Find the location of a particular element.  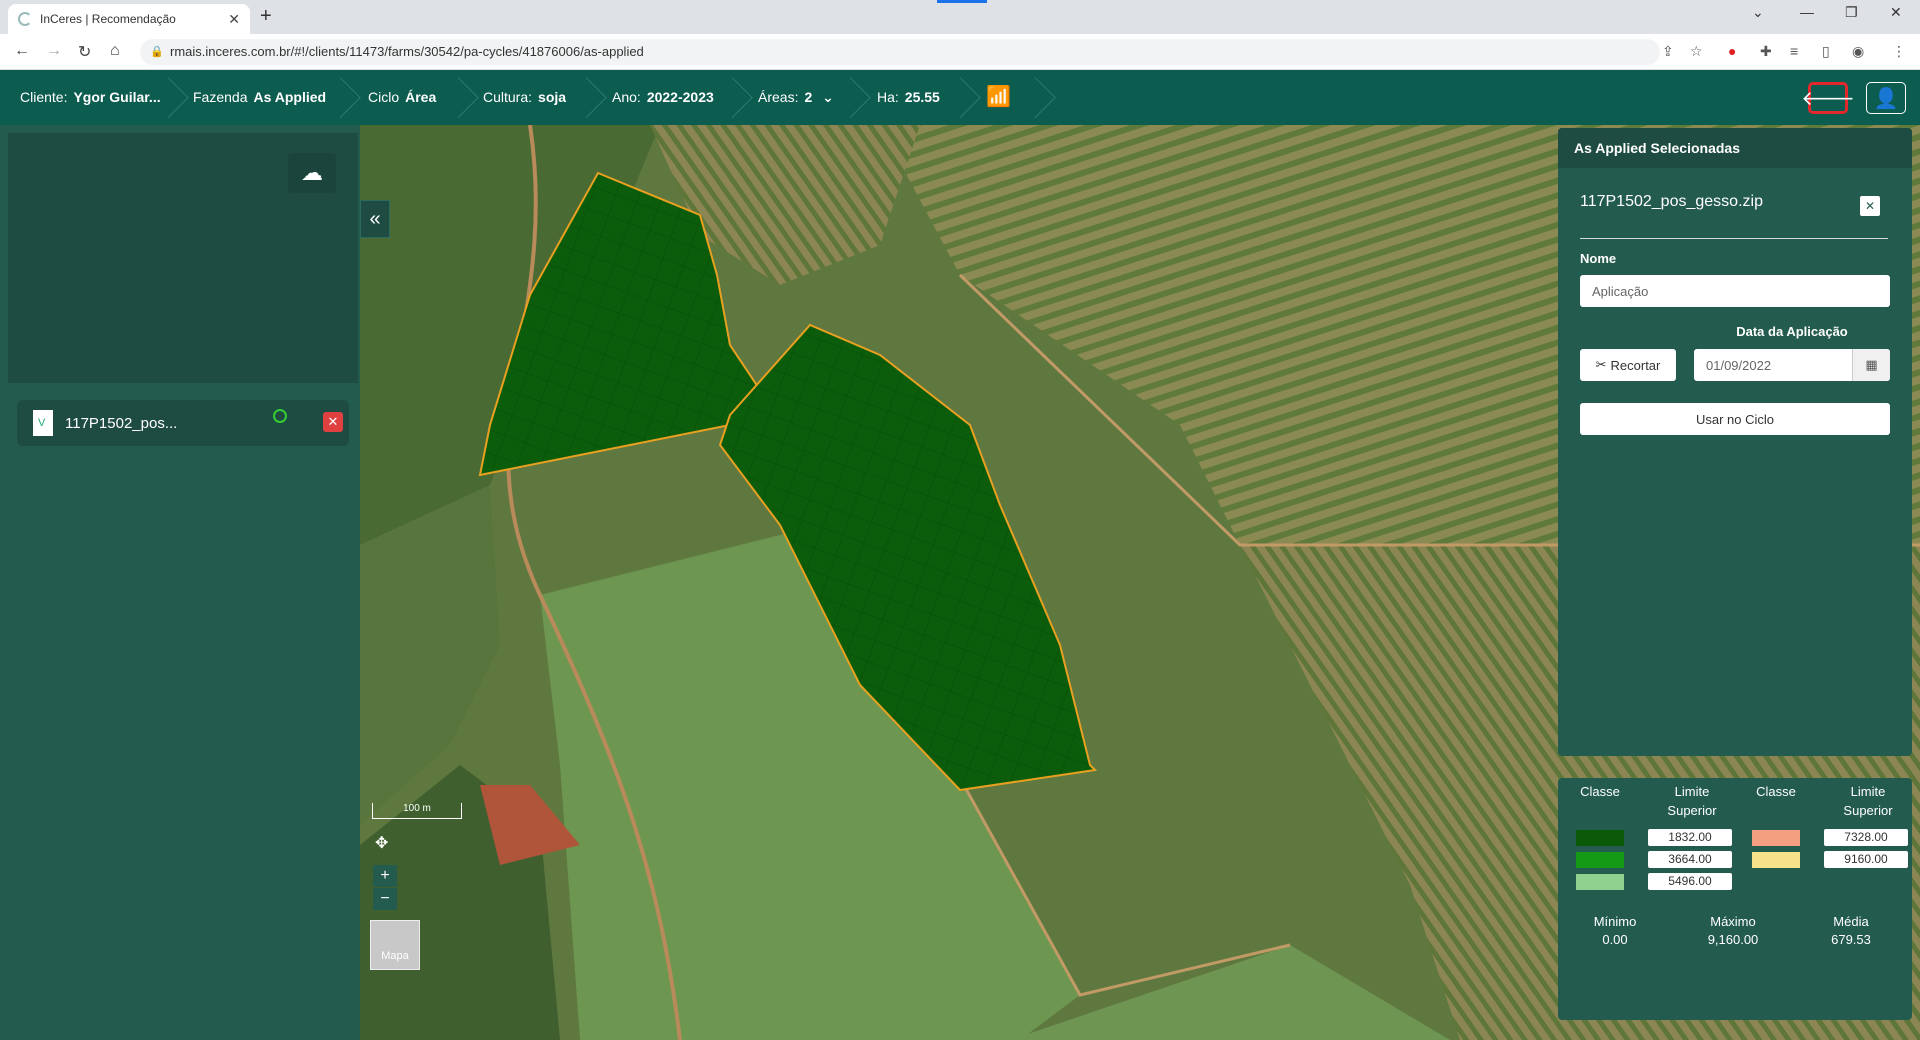

back-button: 🡐 is located at coordinates (1828, 98).